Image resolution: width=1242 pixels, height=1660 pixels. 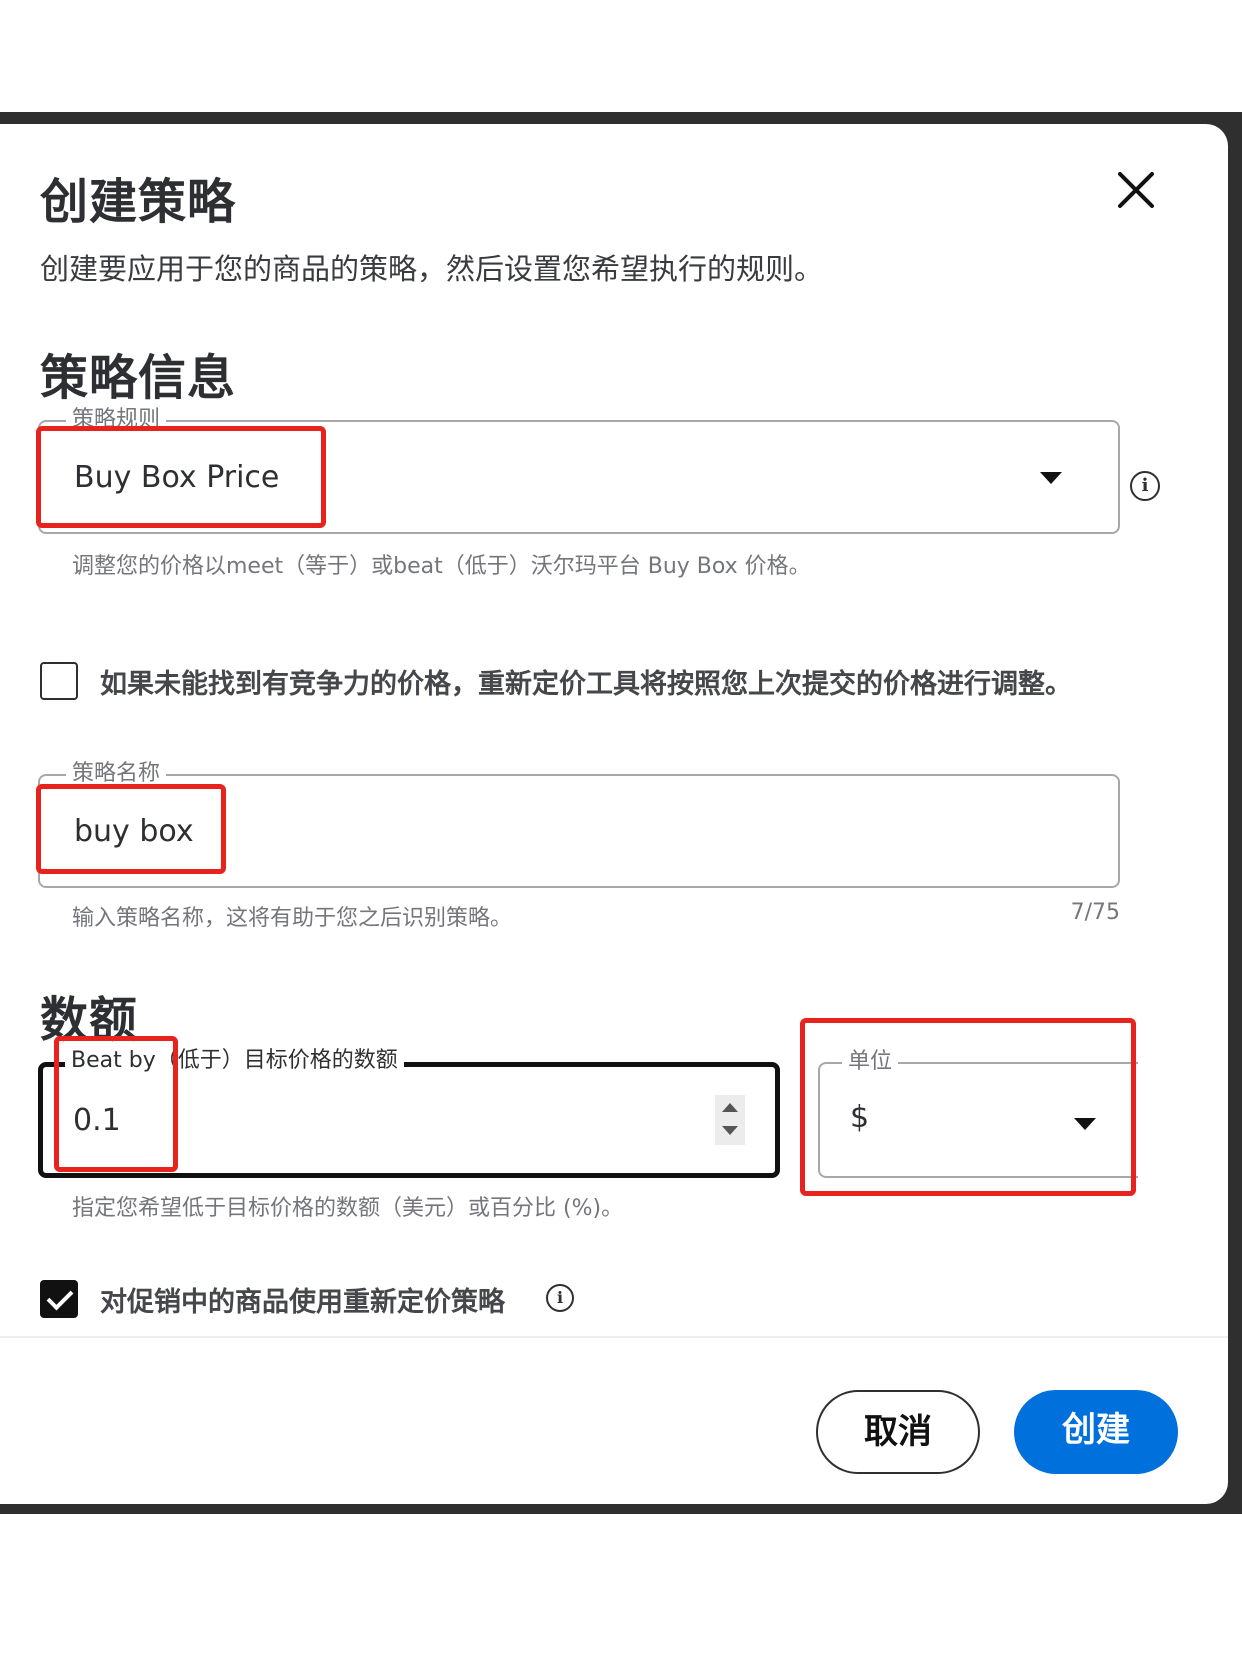 I want to click on strategy-name-helper: 输入策略名称，这将有助于您之后识别策略。, so click(x=292, y=918).